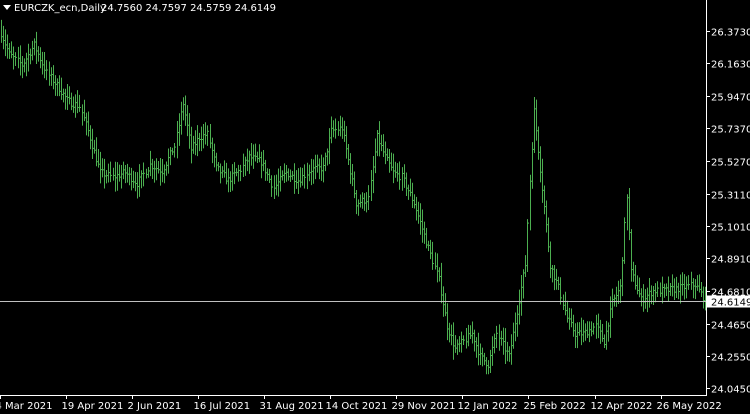 The height and width of the screenshot is (414, 750). Describe the element at coordinates (730, 228) in the screenshot. I see `price-tick-label: 25.1010` at that location.